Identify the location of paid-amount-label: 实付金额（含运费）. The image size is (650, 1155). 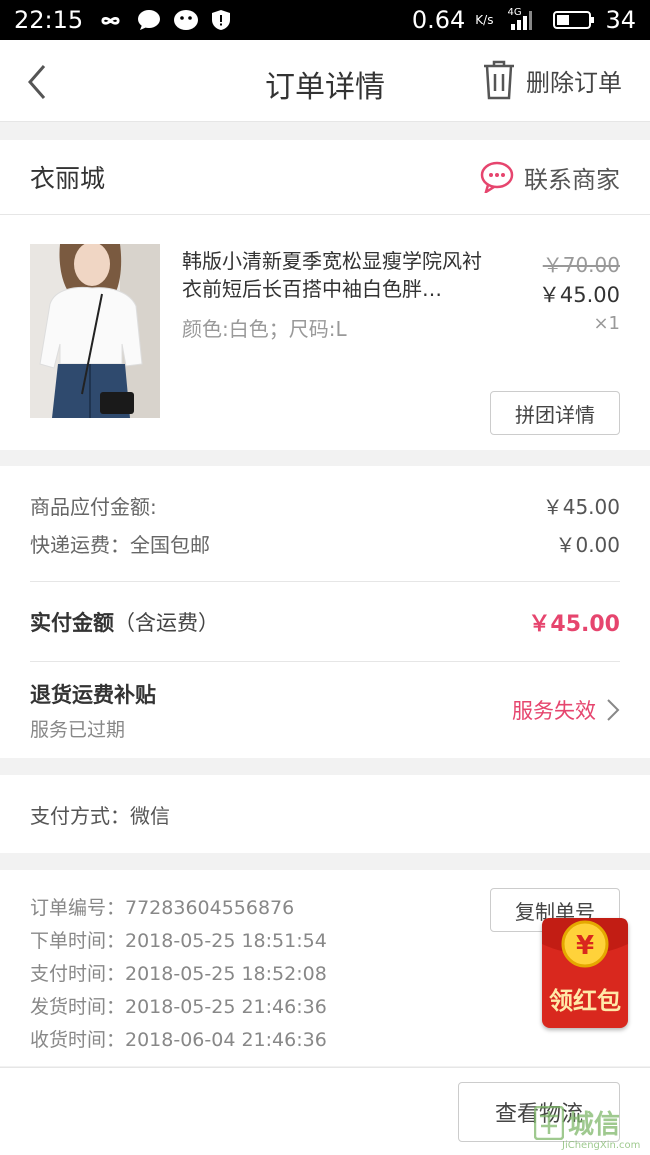
(124, 622).